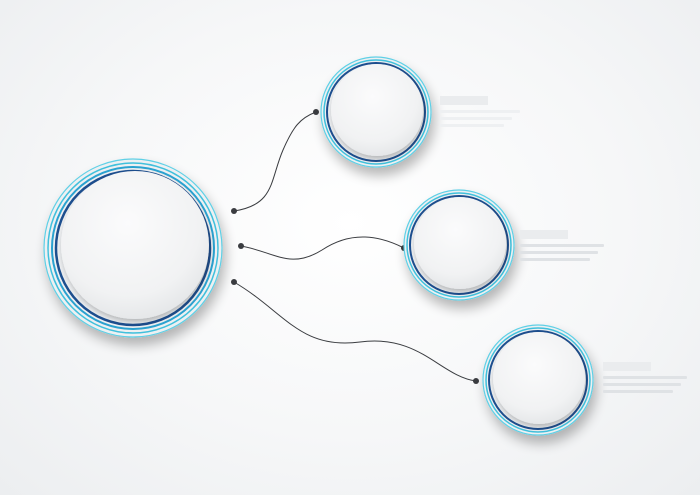 The width and height of the screenshot is (700, 495). Describe the element at coordinates (544, 234) in the screenshot. I see `option-2-title-placeholder` at that location.